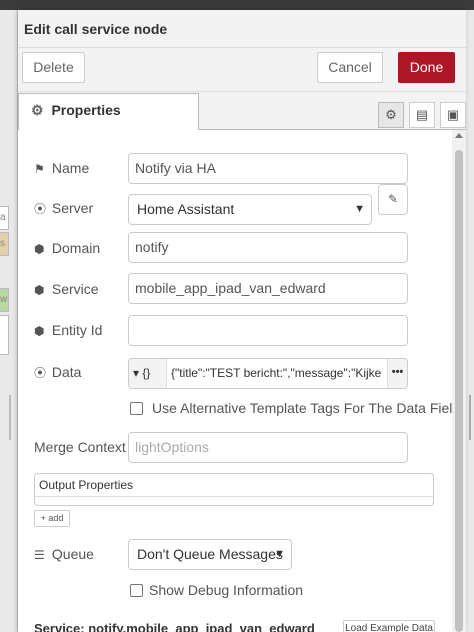 This screenshot has width=474, height=632. Describe the element at coordinates (470, 321) in the screenshot. I see `workspace-canvas-right` at that location.